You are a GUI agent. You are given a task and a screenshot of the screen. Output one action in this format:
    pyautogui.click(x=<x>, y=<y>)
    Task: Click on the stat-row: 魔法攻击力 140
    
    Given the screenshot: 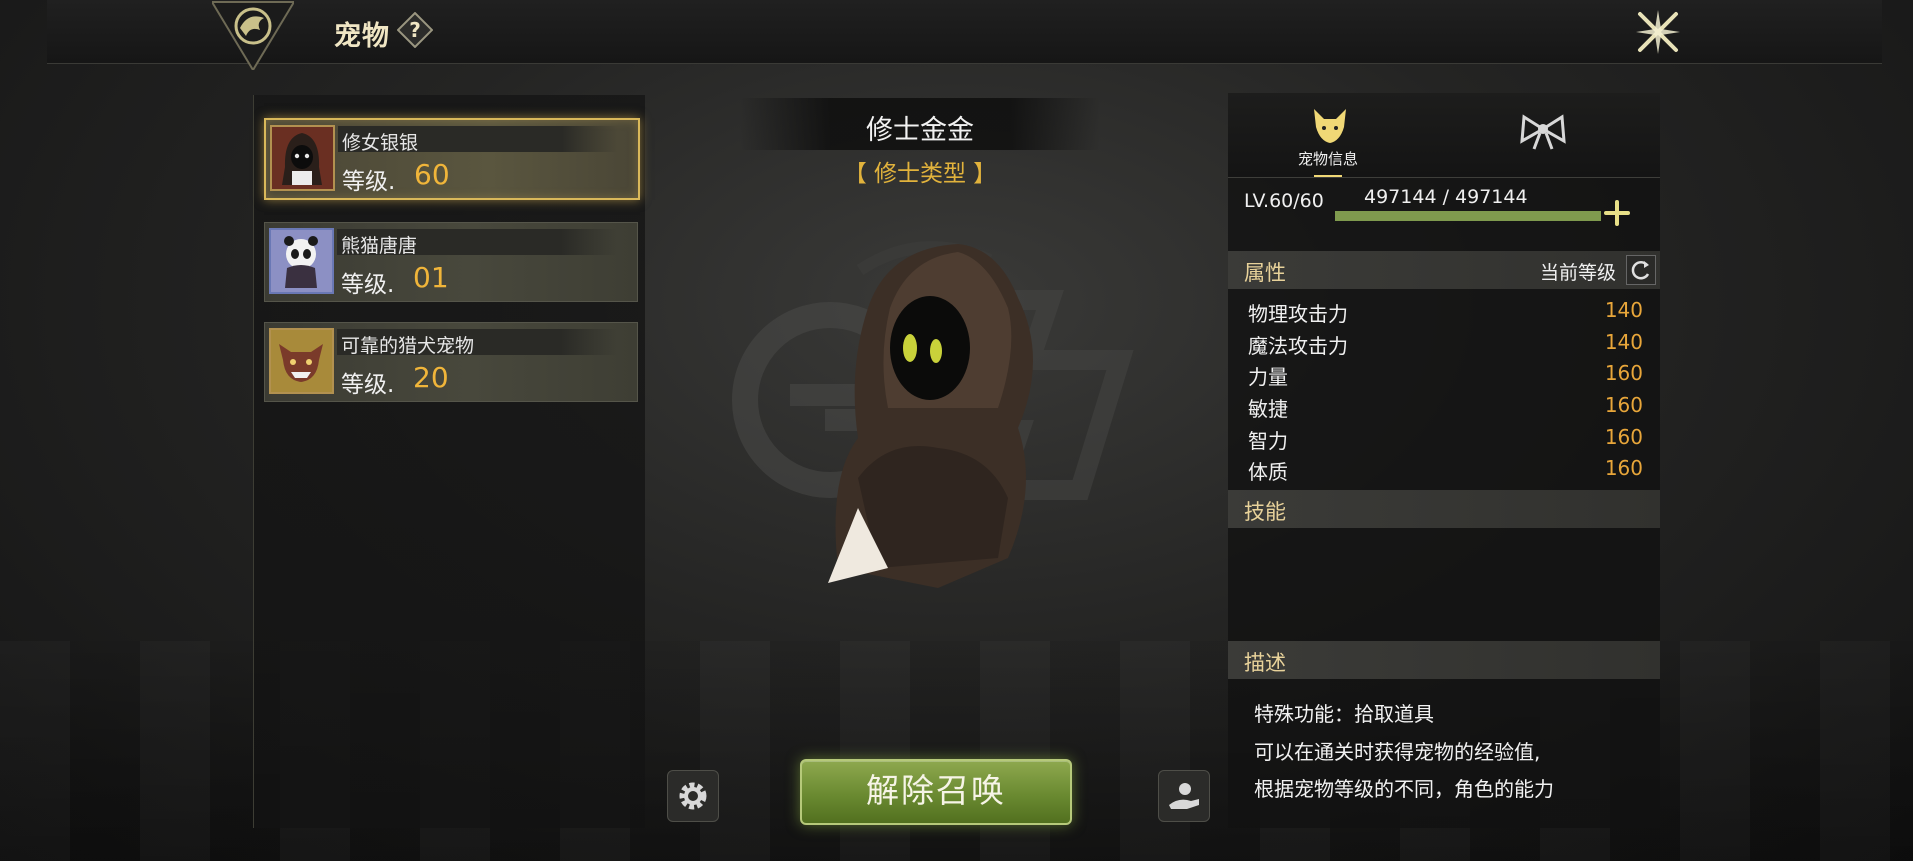 What is the action you would take?
    pyautogui.click(x=1445, y=346)
    